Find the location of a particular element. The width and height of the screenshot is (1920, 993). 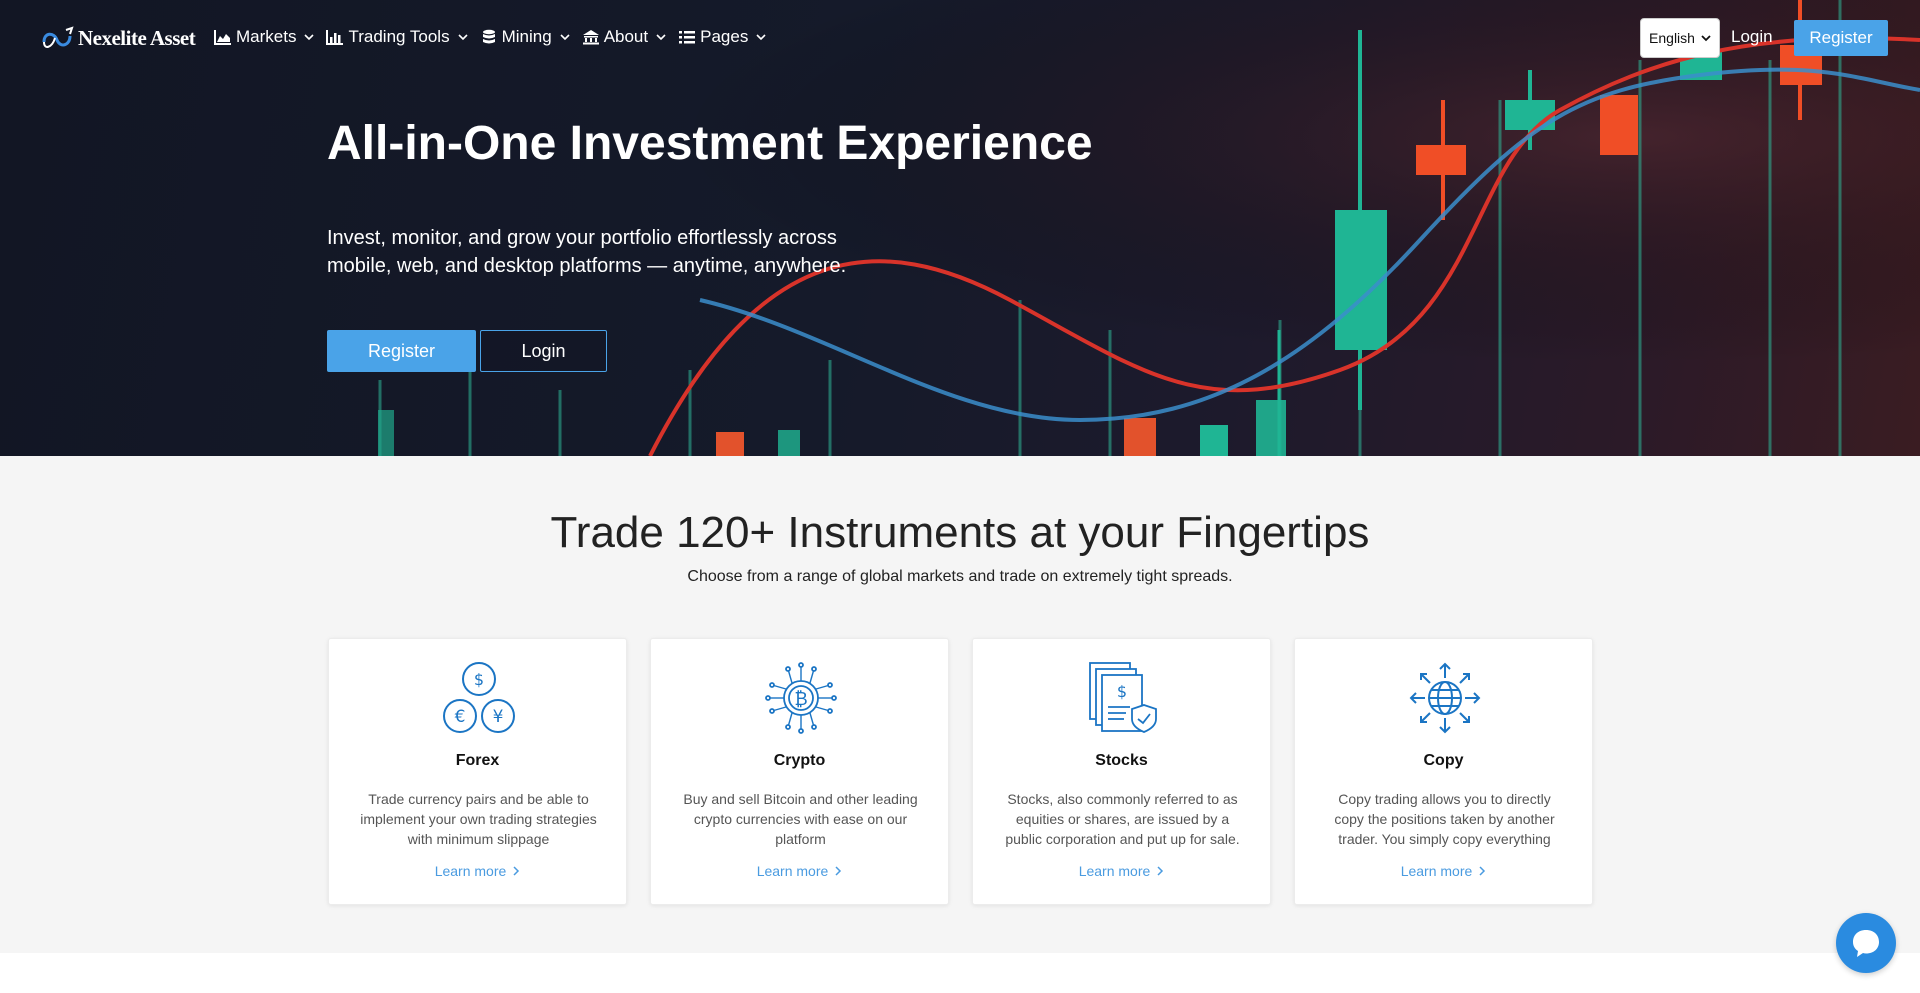

language-select-value: English is located at coordinates (1672, 38).